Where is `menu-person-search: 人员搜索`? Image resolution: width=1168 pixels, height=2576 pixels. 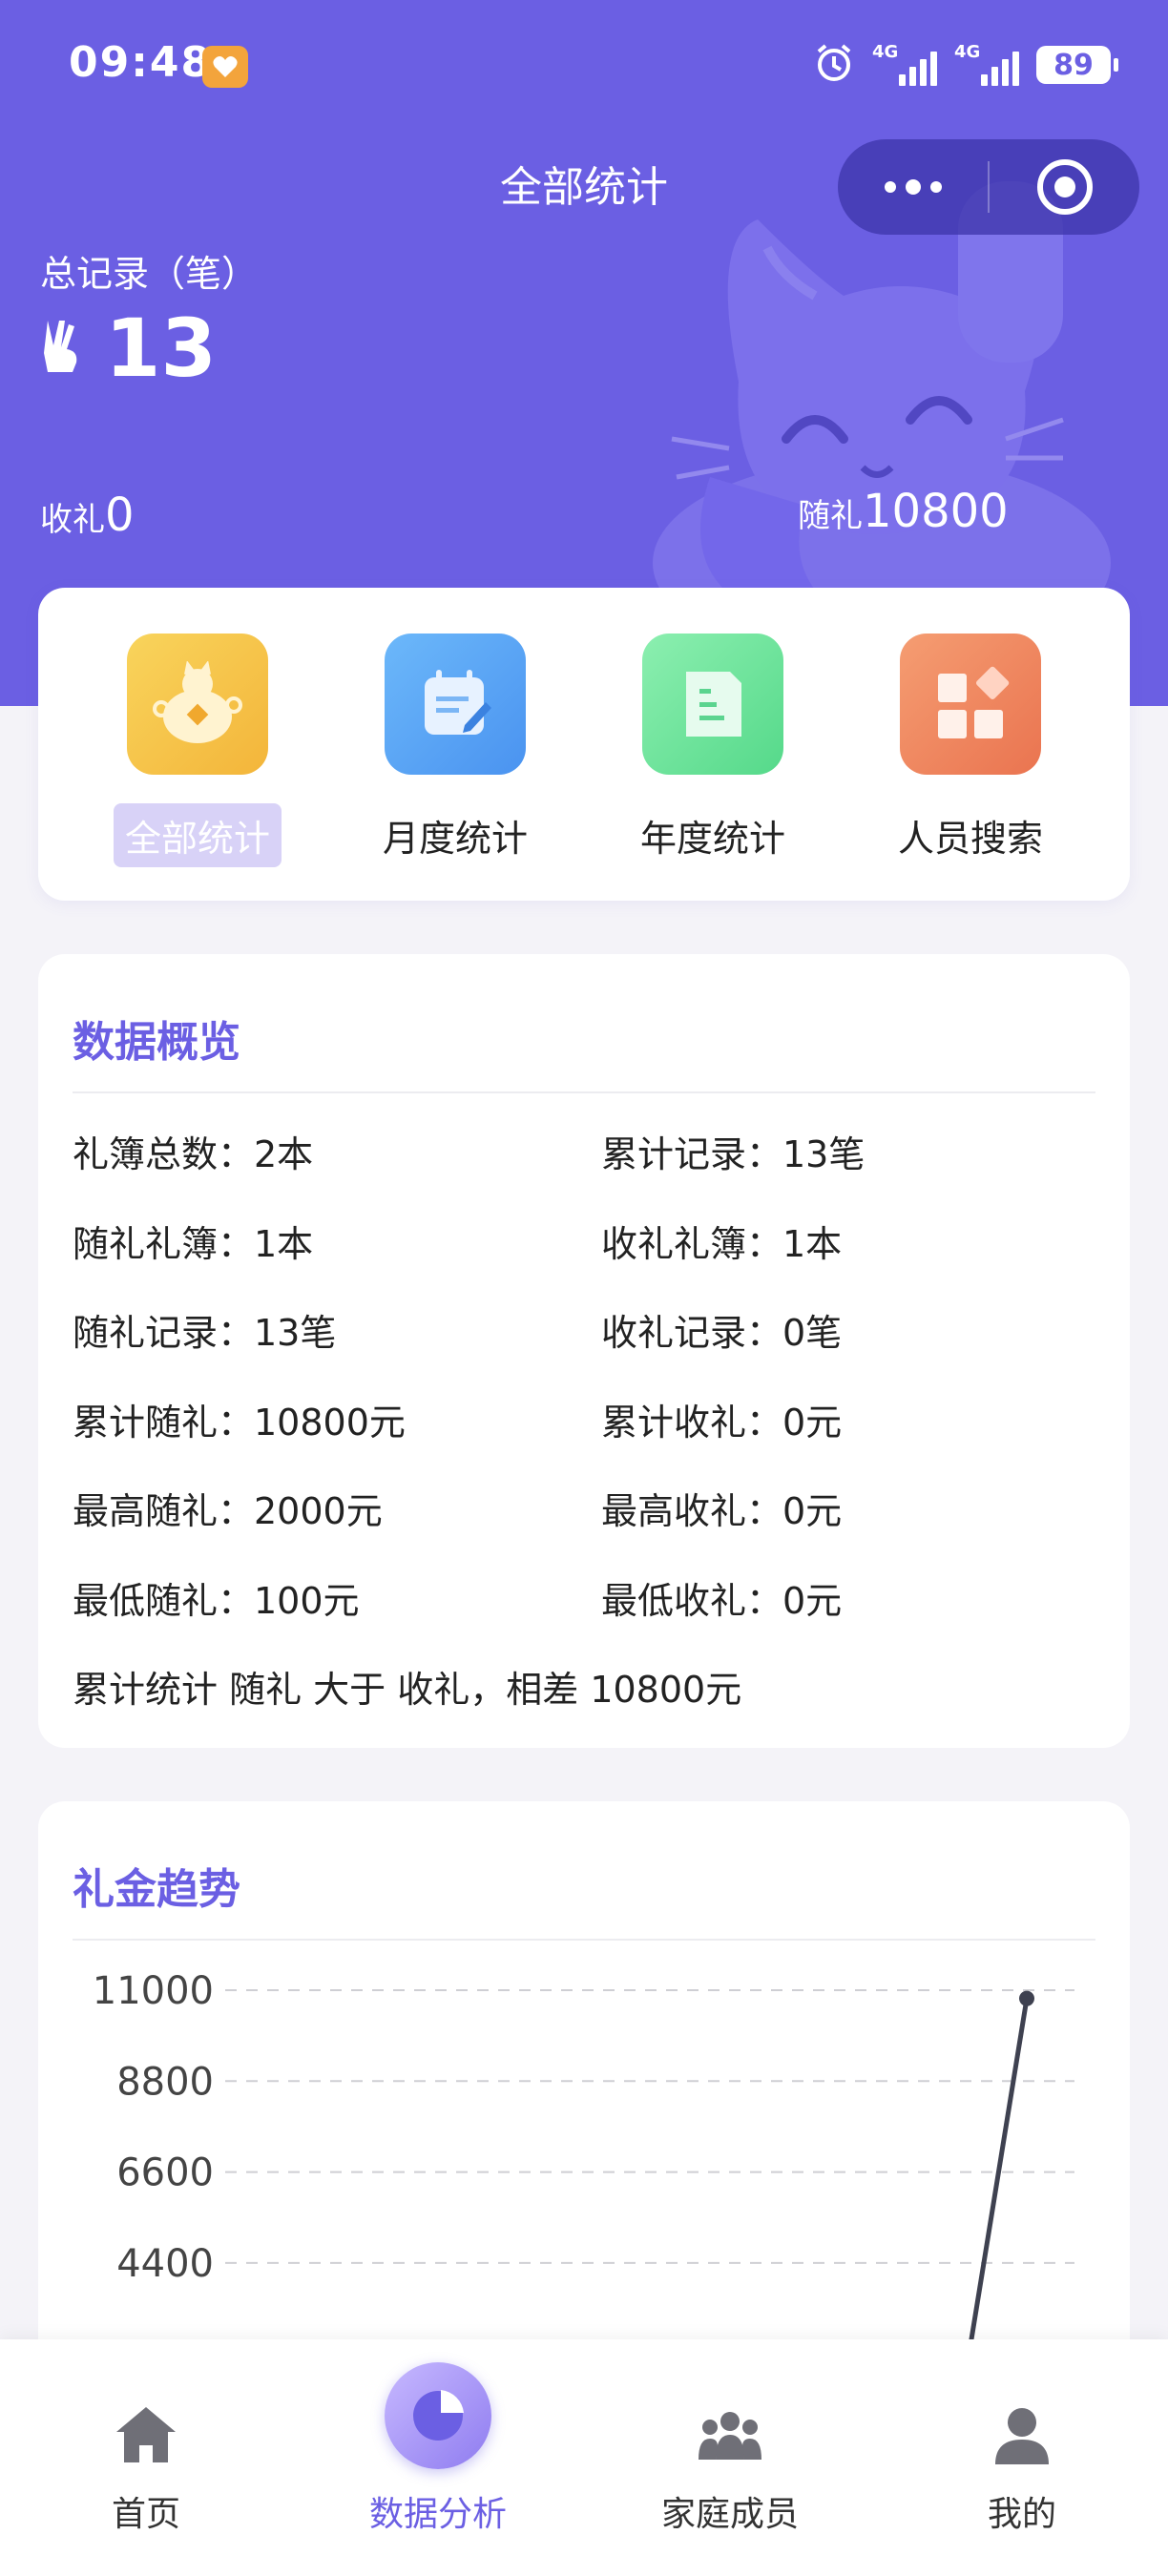 menu-person-search: 人员搜索 is located at coordinates (971, 767).